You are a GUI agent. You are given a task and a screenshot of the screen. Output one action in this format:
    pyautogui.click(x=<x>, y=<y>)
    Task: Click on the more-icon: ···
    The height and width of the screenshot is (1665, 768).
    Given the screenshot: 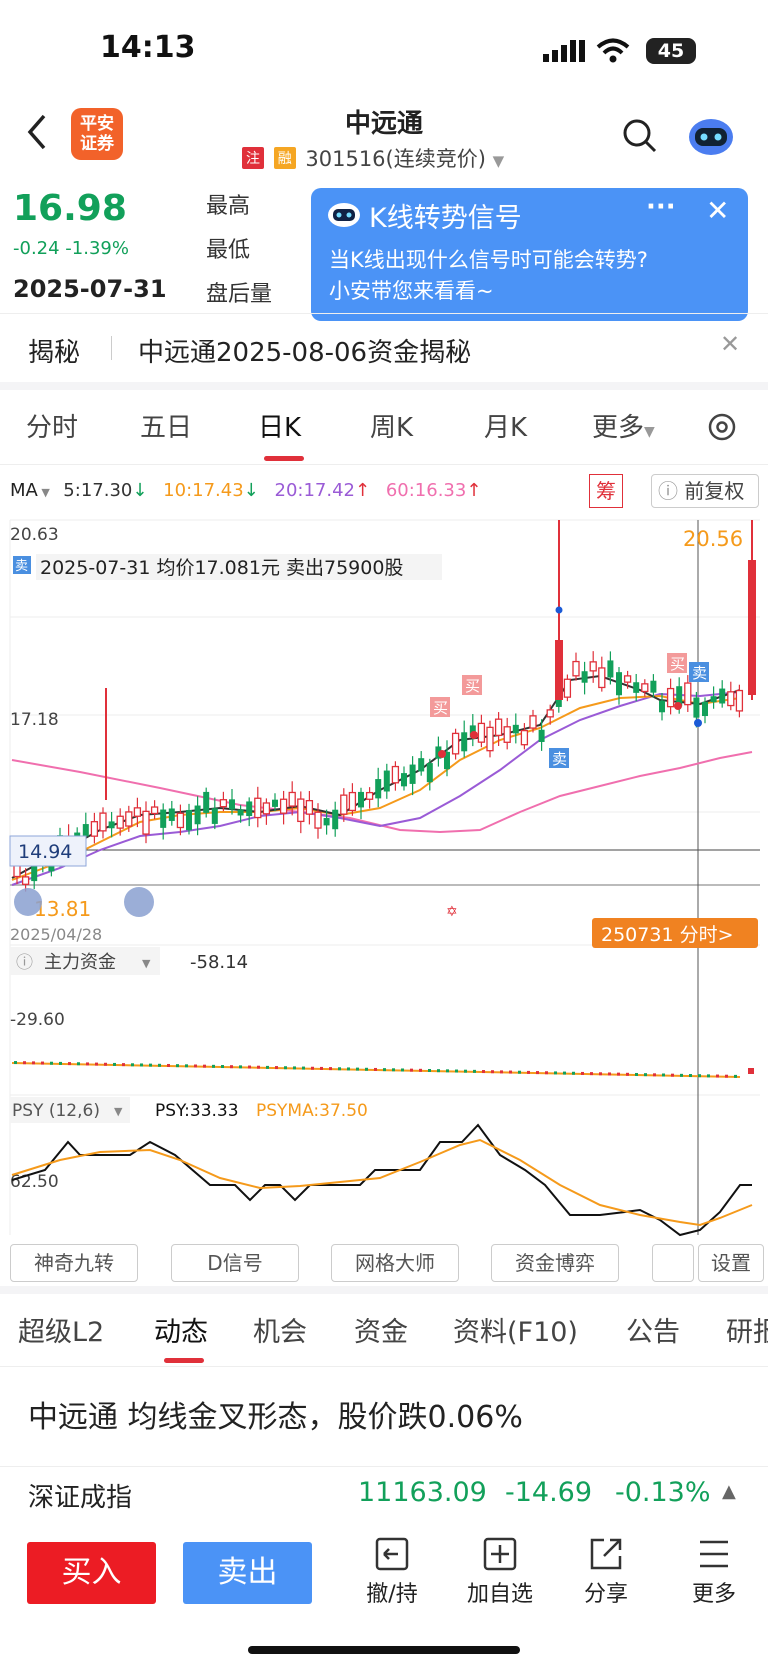 What is the action you would take?
    pyautogui.click(x=661, y=207)
    